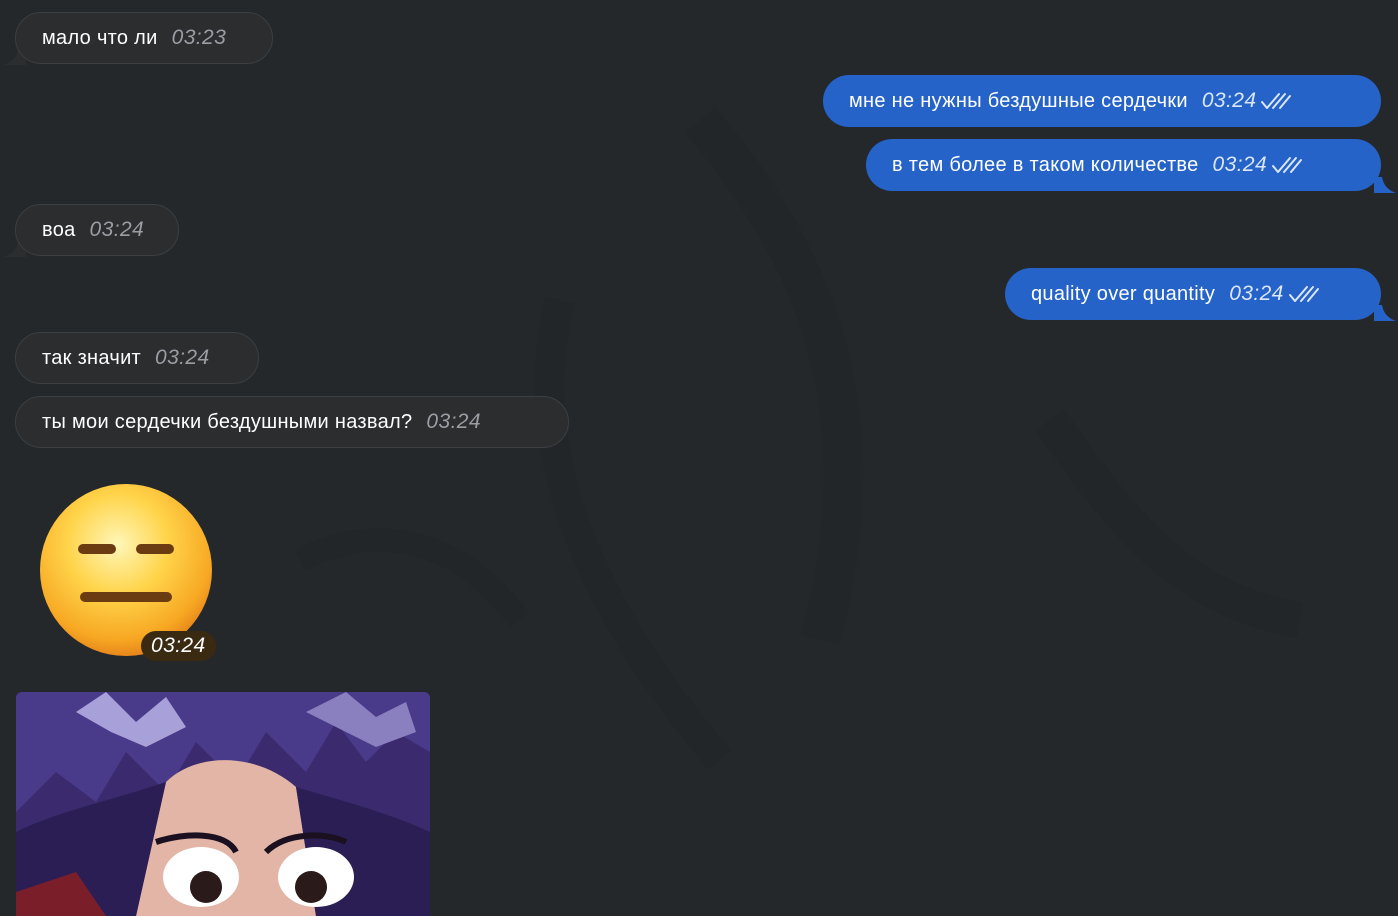 This screenshot has width=1398, height=916. I want to click on message-bubble: так значит 03:24, so click(137, 358).